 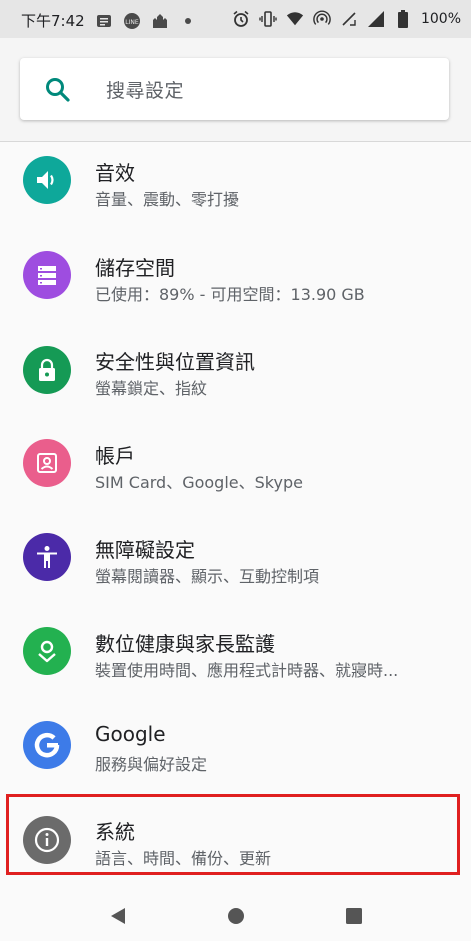 What do you see at coordinates (151, 764) in the screenshot?
I see `setting-summary: 服務與偏好設定` at bounding box center [151, 764].